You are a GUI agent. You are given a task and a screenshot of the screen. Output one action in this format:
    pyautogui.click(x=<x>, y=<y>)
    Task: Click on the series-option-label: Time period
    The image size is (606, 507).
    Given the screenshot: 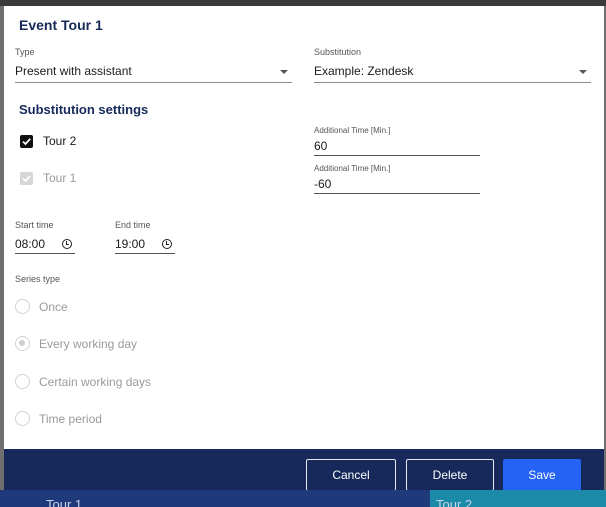 What is the action you would take?
    pyautogui.click(x=70, y=419)
    